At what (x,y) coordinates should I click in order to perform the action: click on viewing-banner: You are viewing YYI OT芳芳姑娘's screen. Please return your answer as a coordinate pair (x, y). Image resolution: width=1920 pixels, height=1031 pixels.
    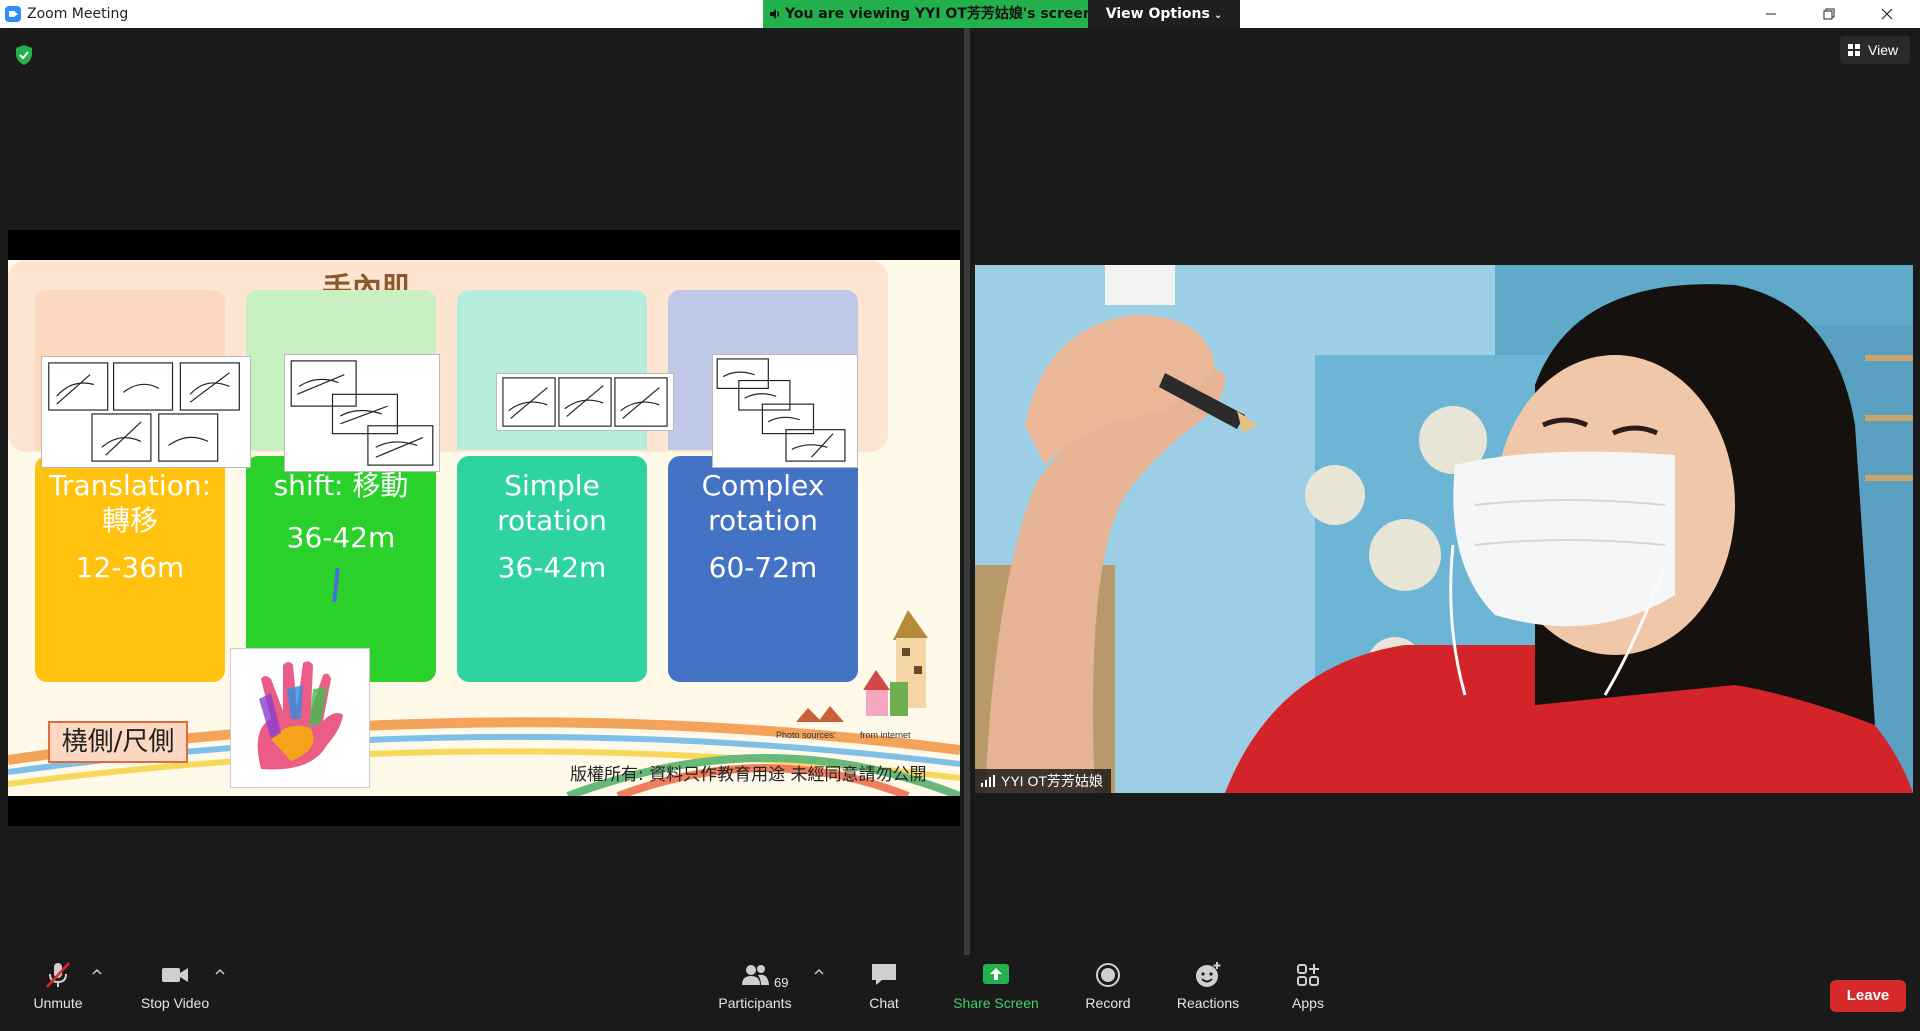
    Looking at the image, I should click on (925, 14).